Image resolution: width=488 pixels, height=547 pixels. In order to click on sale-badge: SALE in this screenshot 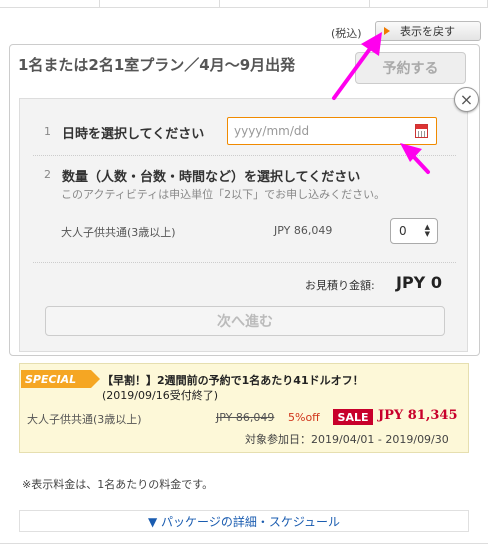, I will do `click(353, 417)`.